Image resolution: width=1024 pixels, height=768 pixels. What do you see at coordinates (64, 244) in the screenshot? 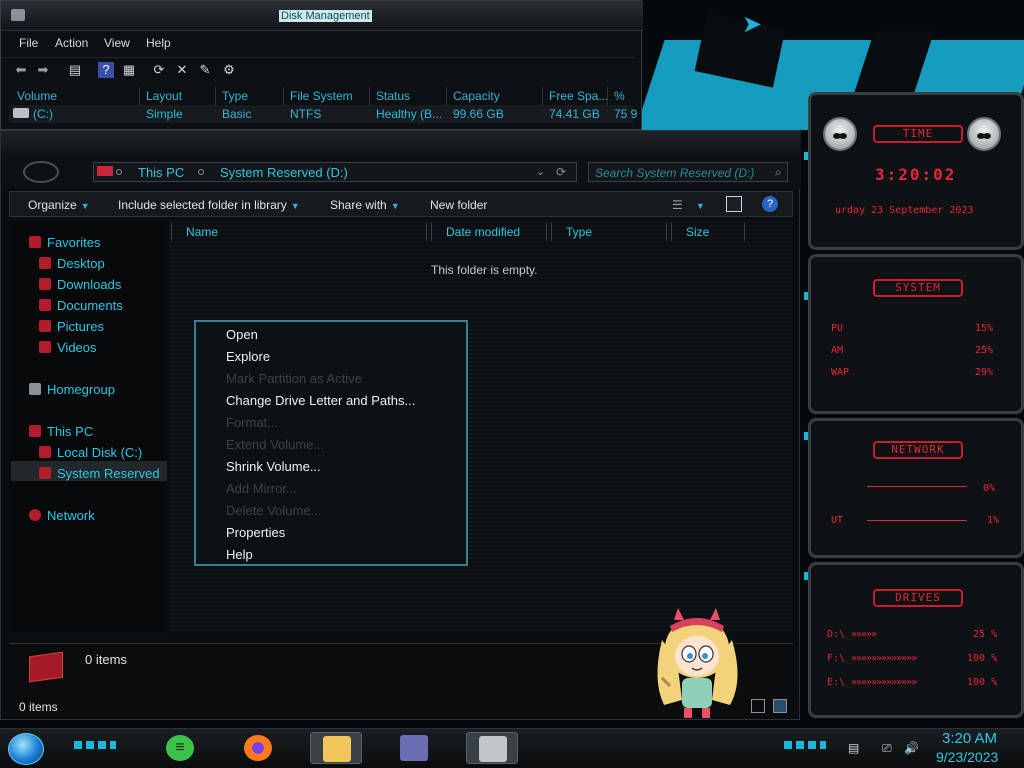
I see `nav-favorites: Favorites` at bounding box center [64, 244].